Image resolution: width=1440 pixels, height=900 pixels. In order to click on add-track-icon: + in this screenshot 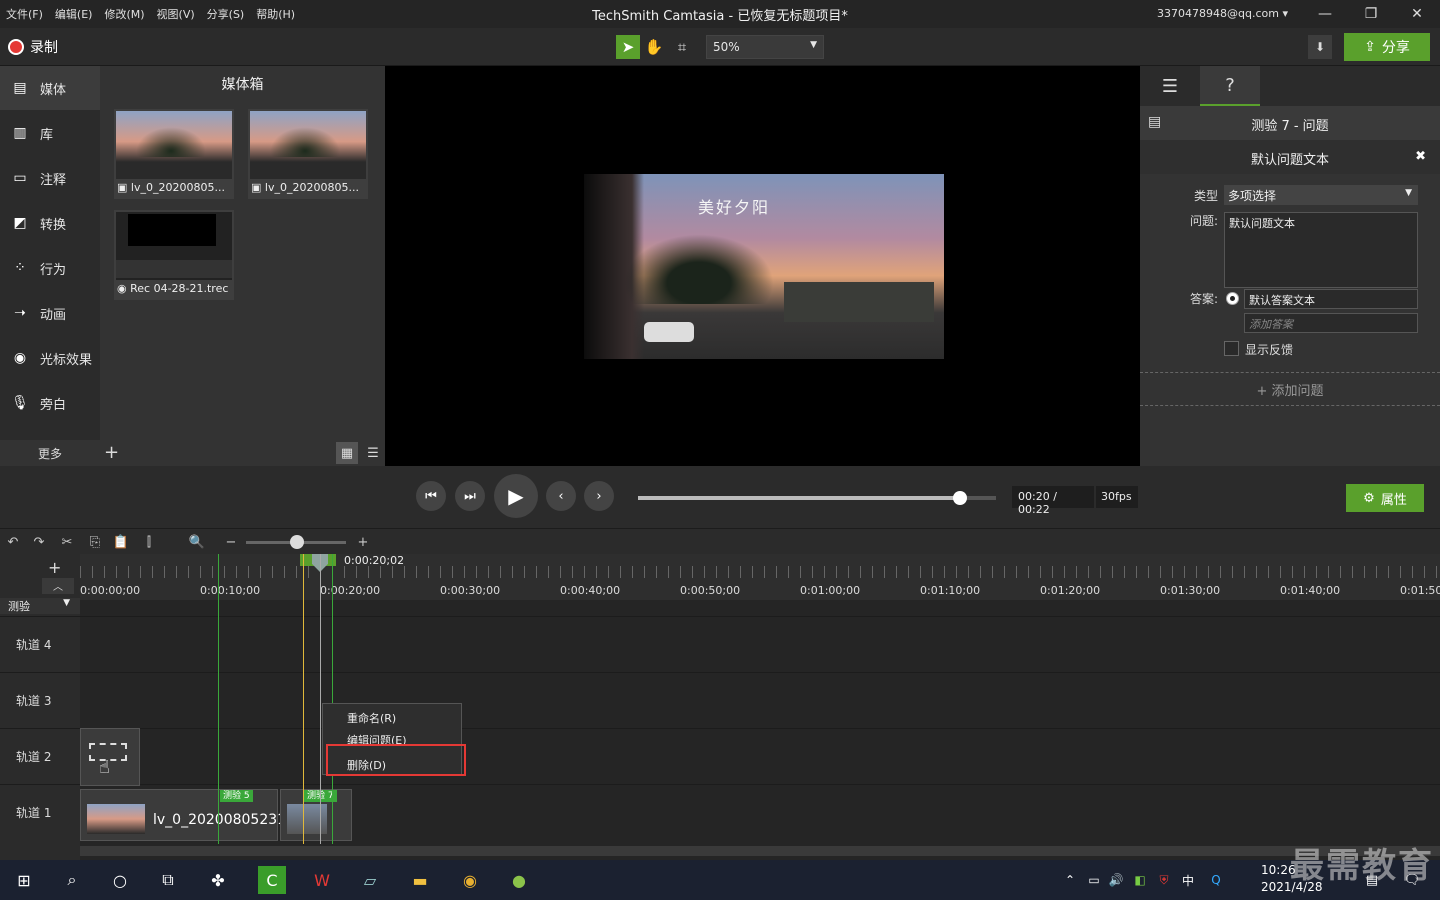, I will do `click(54, 567)`.